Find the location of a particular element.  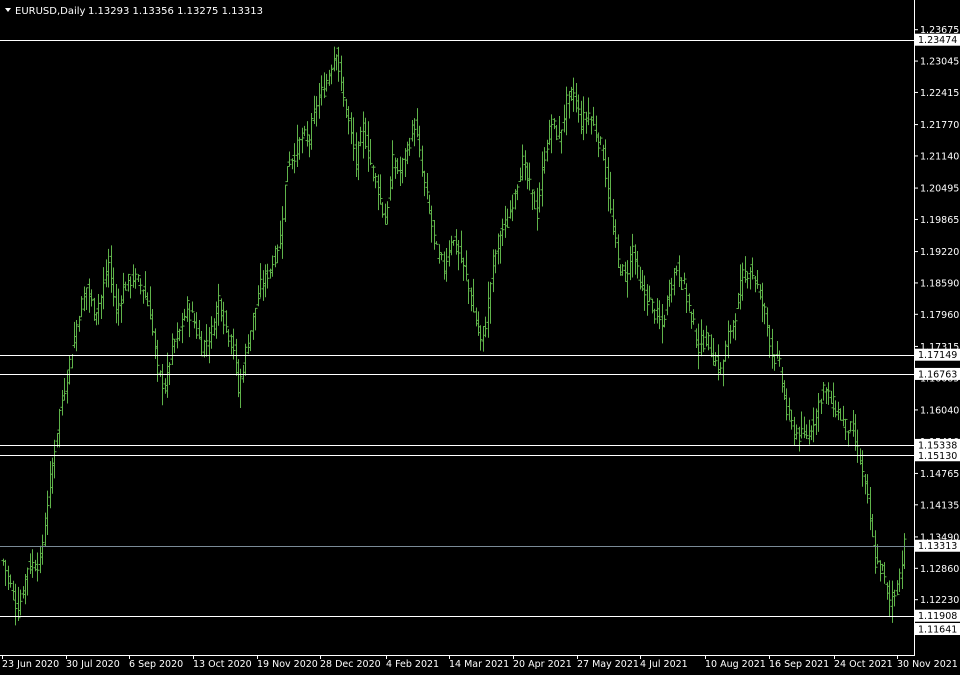

time-tick-label: 27 May 2021 is located at coordinates (608, 664).